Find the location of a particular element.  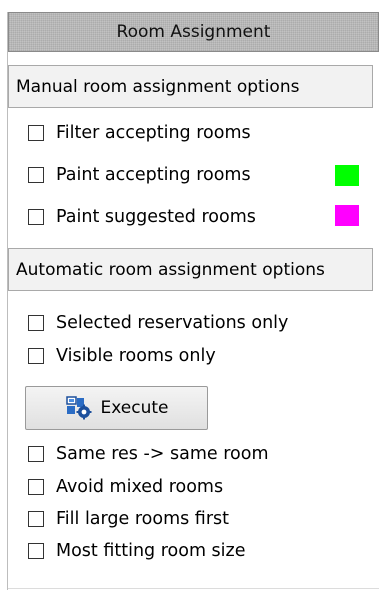

most-fitting-room-size-checkbox is located at coordinates (36, 551).